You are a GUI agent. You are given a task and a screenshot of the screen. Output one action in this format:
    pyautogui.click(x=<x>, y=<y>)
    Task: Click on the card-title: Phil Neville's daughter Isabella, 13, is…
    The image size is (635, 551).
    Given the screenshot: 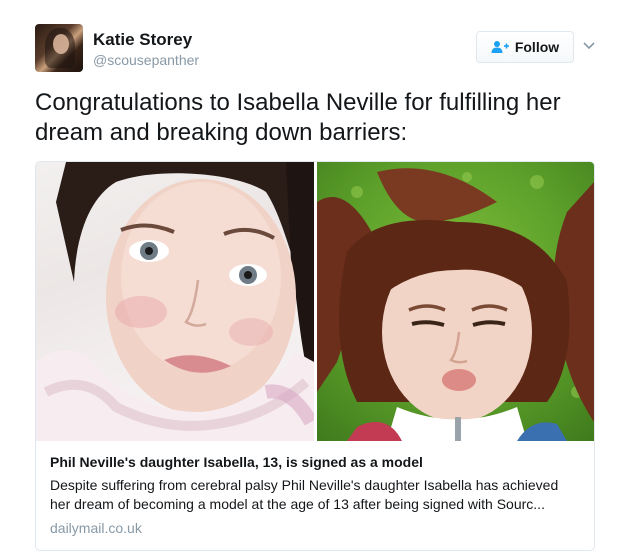 What is the action you would take?
    pyautogui.click(x=236, y=462)
    